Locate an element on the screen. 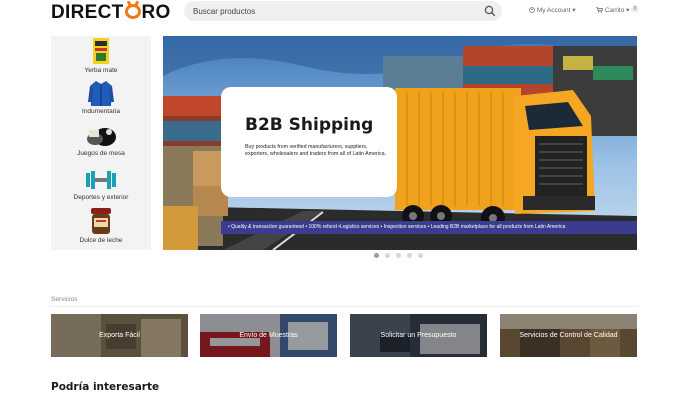 This screenshot has width=700, height=397. site-header: DIRECT RO My Account ▾ Carrito ▾ 0 is located at coordinates (350, 13).